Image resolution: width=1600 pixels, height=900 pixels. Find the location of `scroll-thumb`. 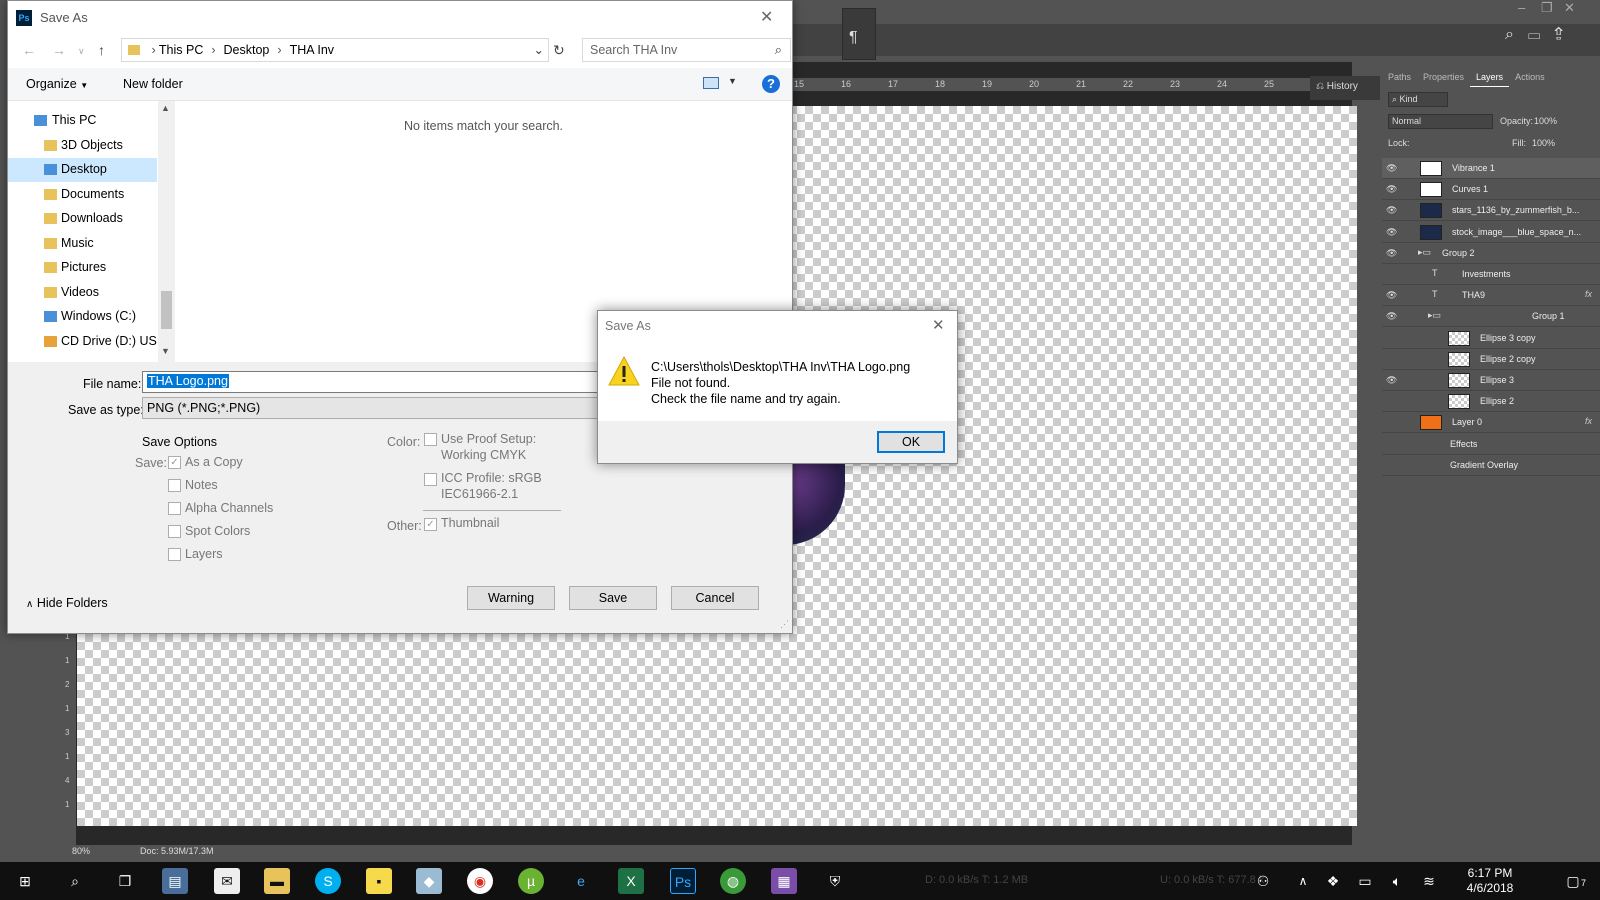

scroll-thumb is located at coordinates (166, 310).